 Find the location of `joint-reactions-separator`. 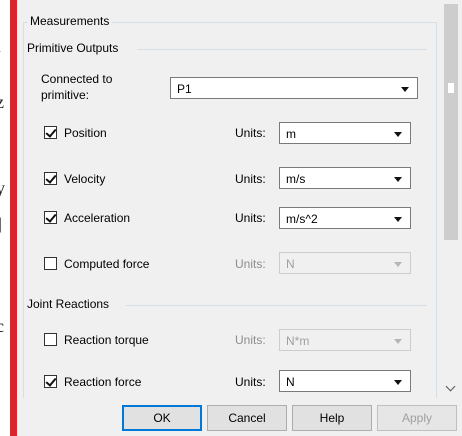

joint-reactions-separator is located at coordinates (276, 305).